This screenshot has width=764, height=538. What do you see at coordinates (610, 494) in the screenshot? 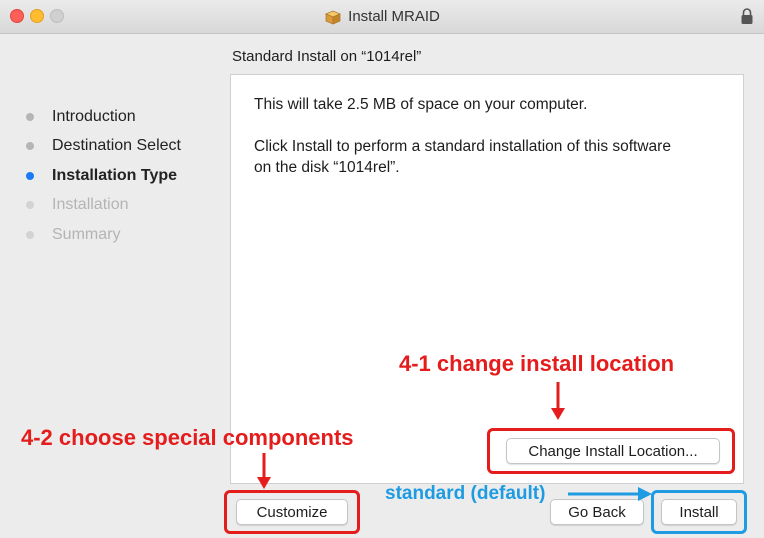
I see `right-arrow-icon` at bounding box center [610, 494].